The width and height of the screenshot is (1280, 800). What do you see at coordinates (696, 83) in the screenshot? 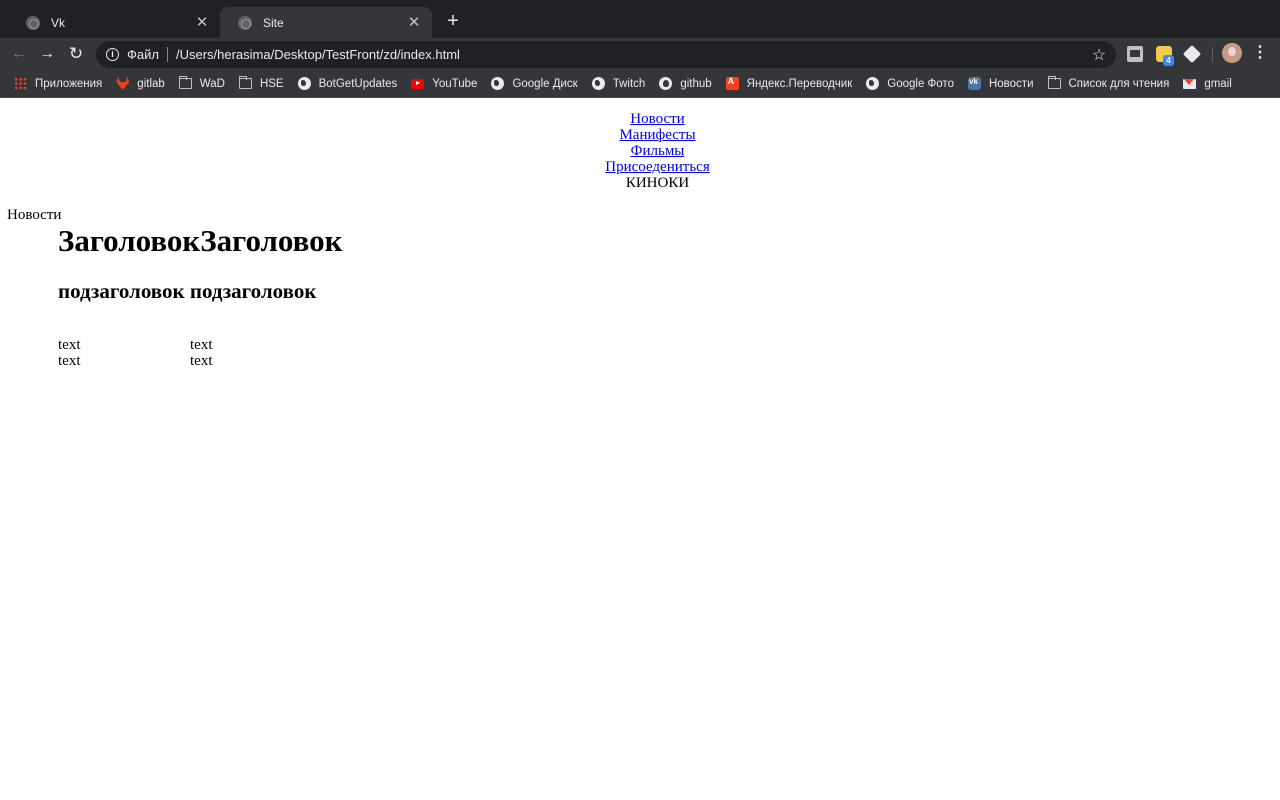
I see `bookmark-label: github` at bounding box center [696, 83].